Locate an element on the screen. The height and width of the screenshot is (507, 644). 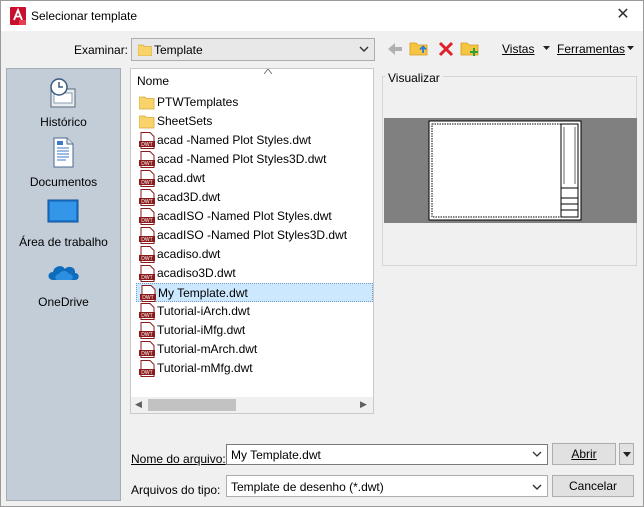
file-row: DWT acad.dwt is located at coordinates (254, 178).